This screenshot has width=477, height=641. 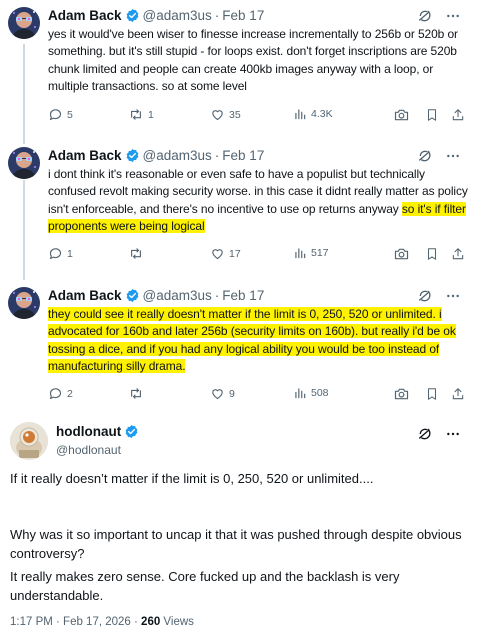 I want to click on views-icon, so click(x=300, y=114).